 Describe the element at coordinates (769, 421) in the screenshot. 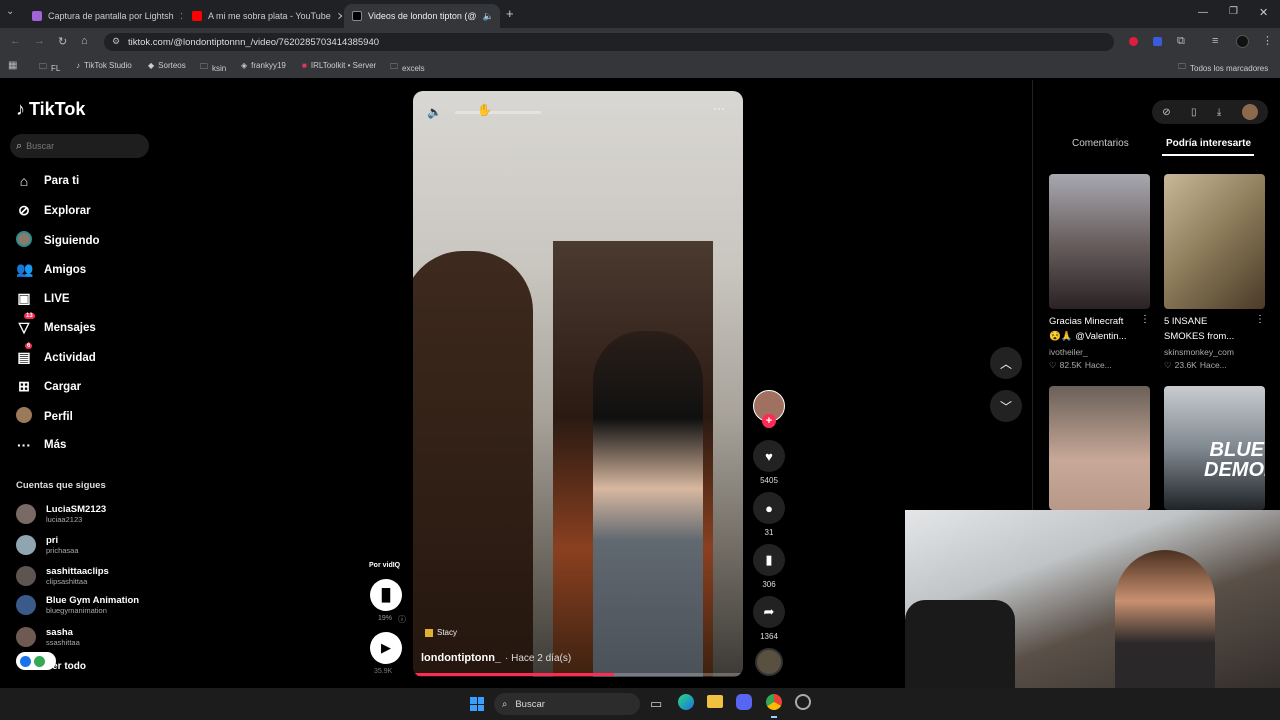

I see `follow-plus-button: +` at that location.